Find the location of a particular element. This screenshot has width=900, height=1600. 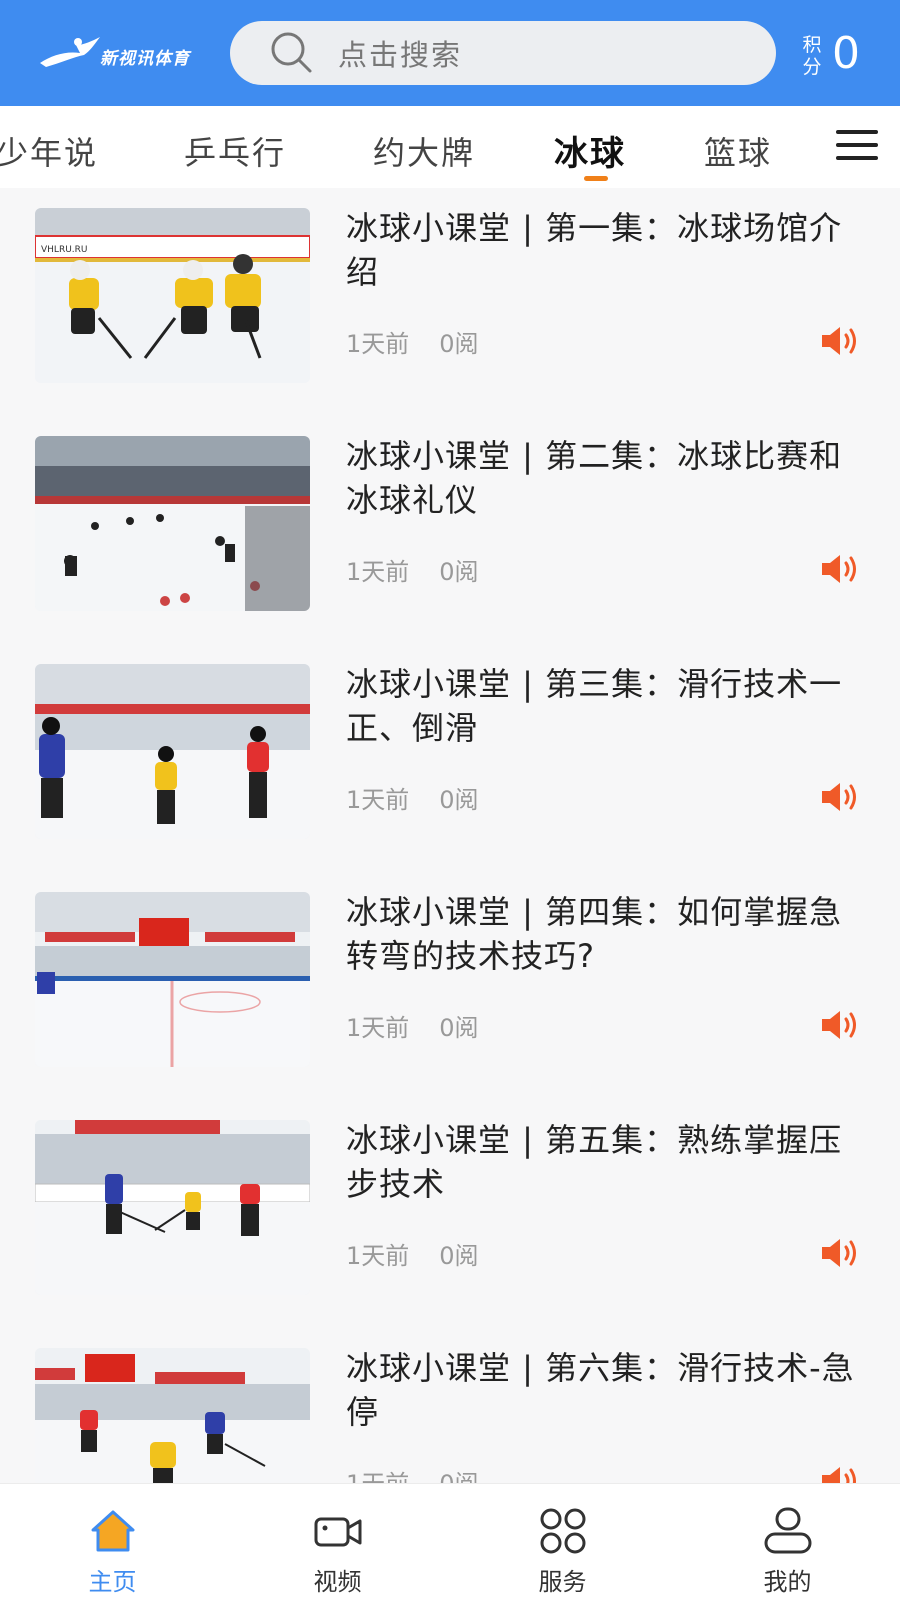

logo-text: 新视讯体育 is located at coordinates (145, 58).